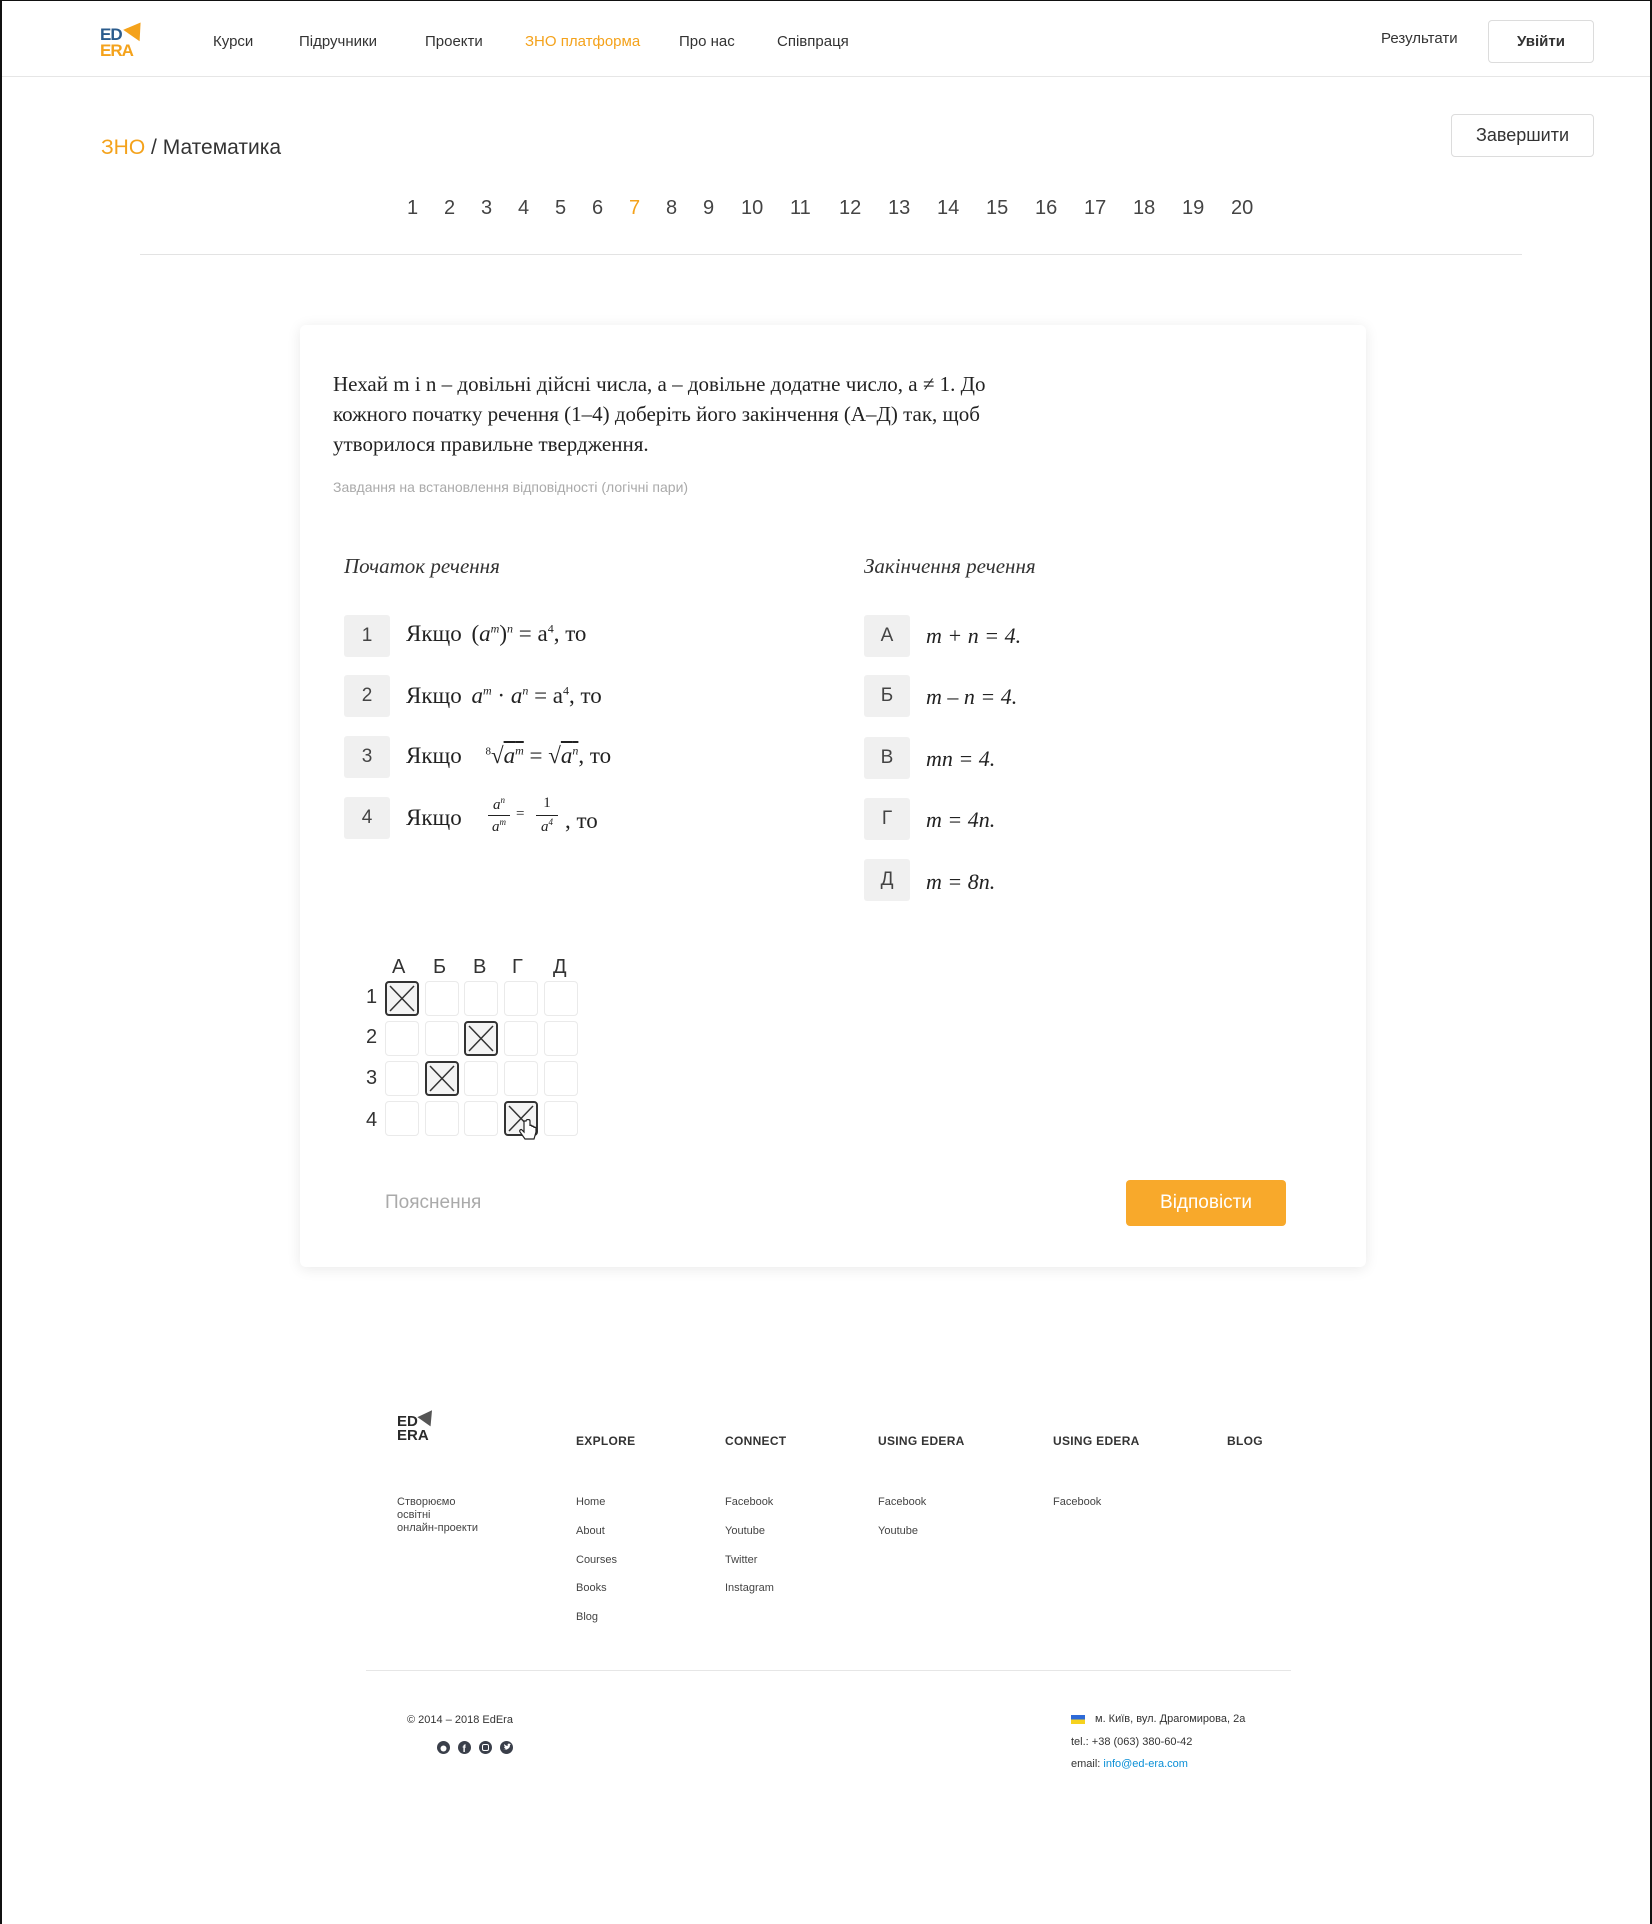 The width and height of the screenshot is (1652, 1924). Describe the element at coordinates (1242, 208) in the screenshot. I see `page-link: 20` at that location.